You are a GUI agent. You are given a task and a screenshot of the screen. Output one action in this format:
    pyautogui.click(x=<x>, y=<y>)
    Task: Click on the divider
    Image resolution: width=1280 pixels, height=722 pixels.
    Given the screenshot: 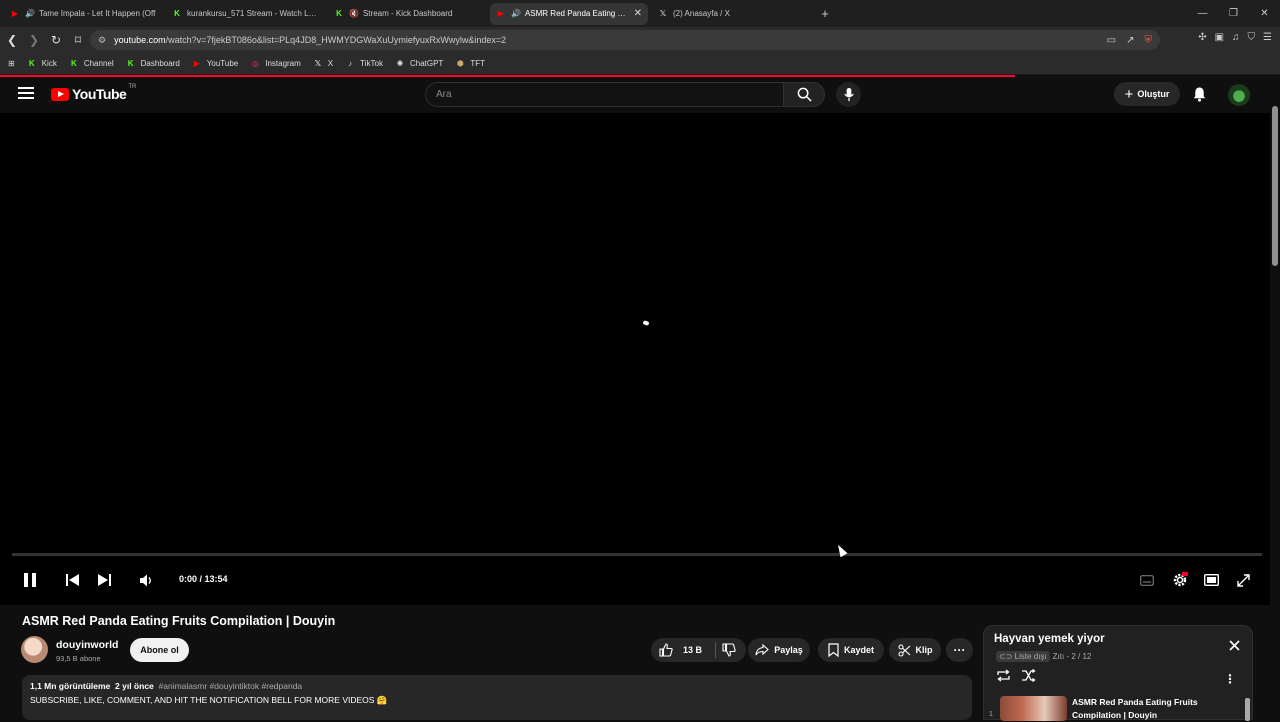 What is the action you would take?
    pyautogui.click(x=715, y=650)
    